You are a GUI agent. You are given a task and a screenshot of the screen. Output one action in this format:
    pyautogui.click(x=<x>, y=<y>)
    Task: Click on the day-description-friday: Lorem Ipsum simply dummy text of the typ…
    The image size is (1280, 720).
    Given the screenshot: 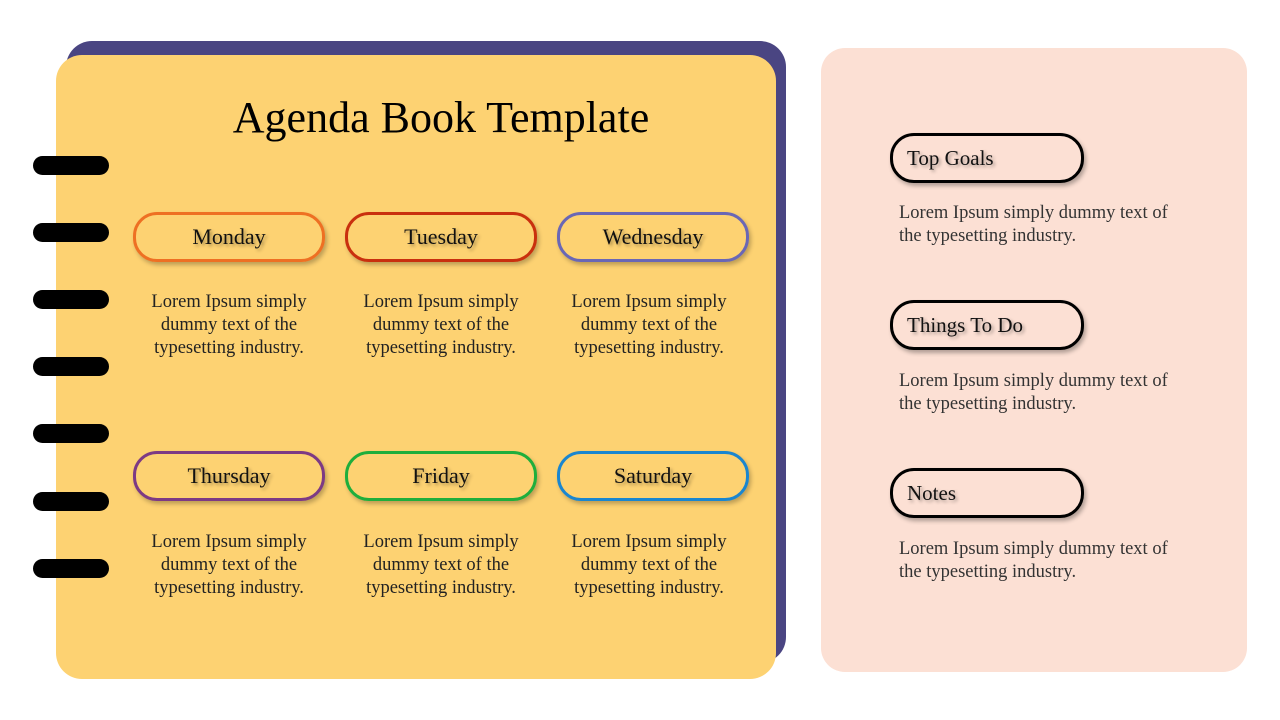 What is the action you would take?
    pyautogui.click(x=441, y=565)
    